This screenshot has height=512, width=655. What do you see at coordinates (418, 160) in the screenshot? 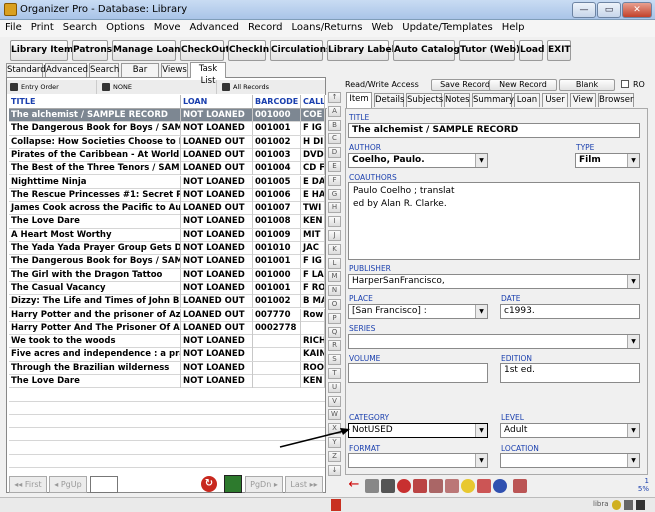
I see `author-field: Coelho, Paulo. ▼` at bounding box center [418, 160].